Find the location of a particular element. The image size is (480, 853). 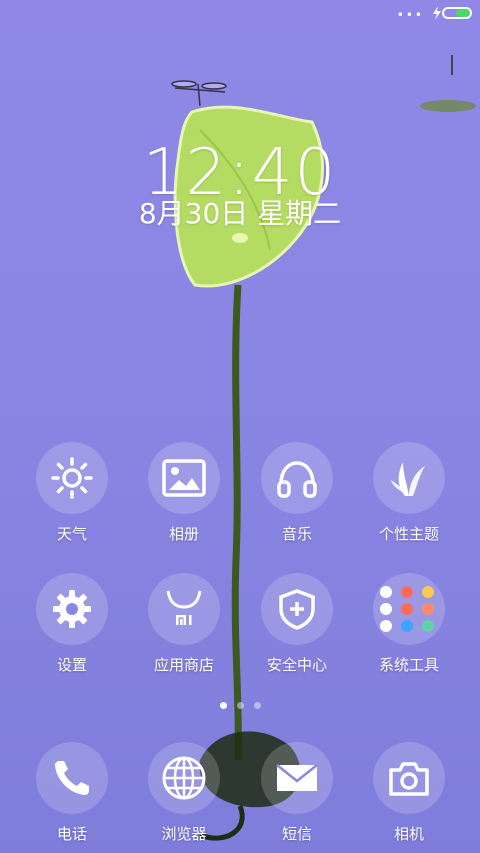

gear-icon is located at coordinates (72, 609).